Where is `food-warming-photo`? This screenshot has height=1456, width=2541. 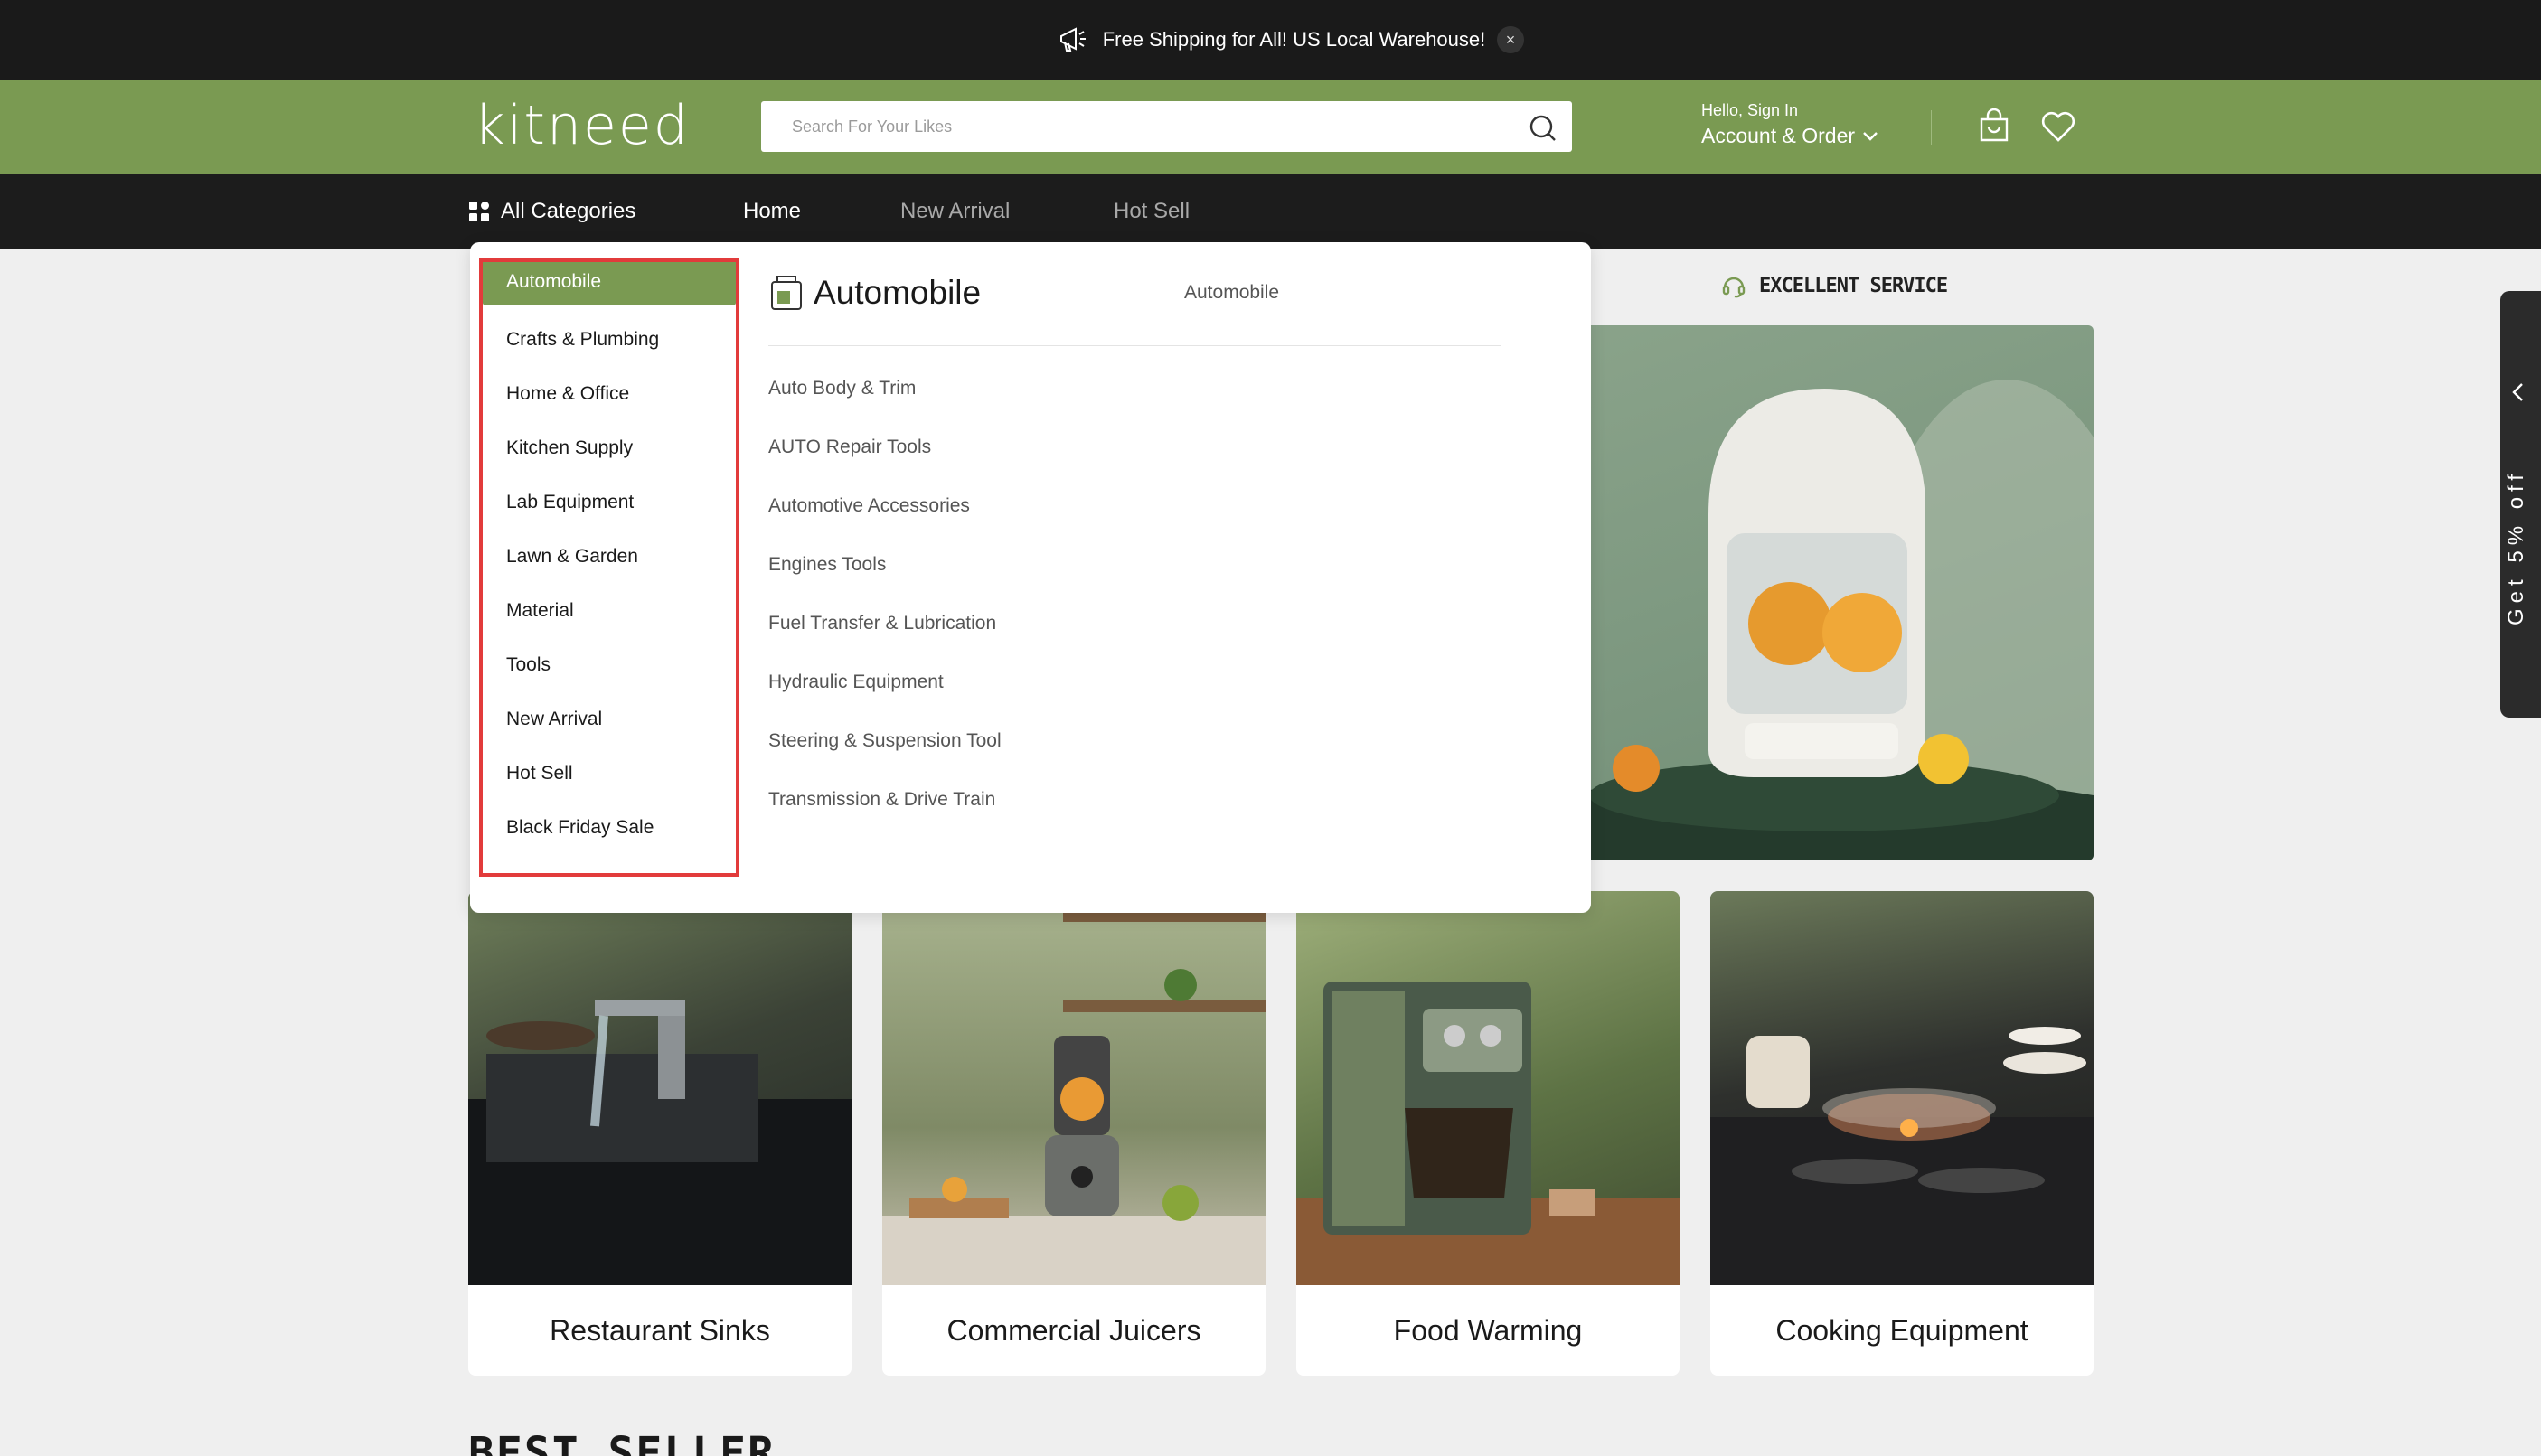
food-warming-photo is located at coordinates (1488, 1088).